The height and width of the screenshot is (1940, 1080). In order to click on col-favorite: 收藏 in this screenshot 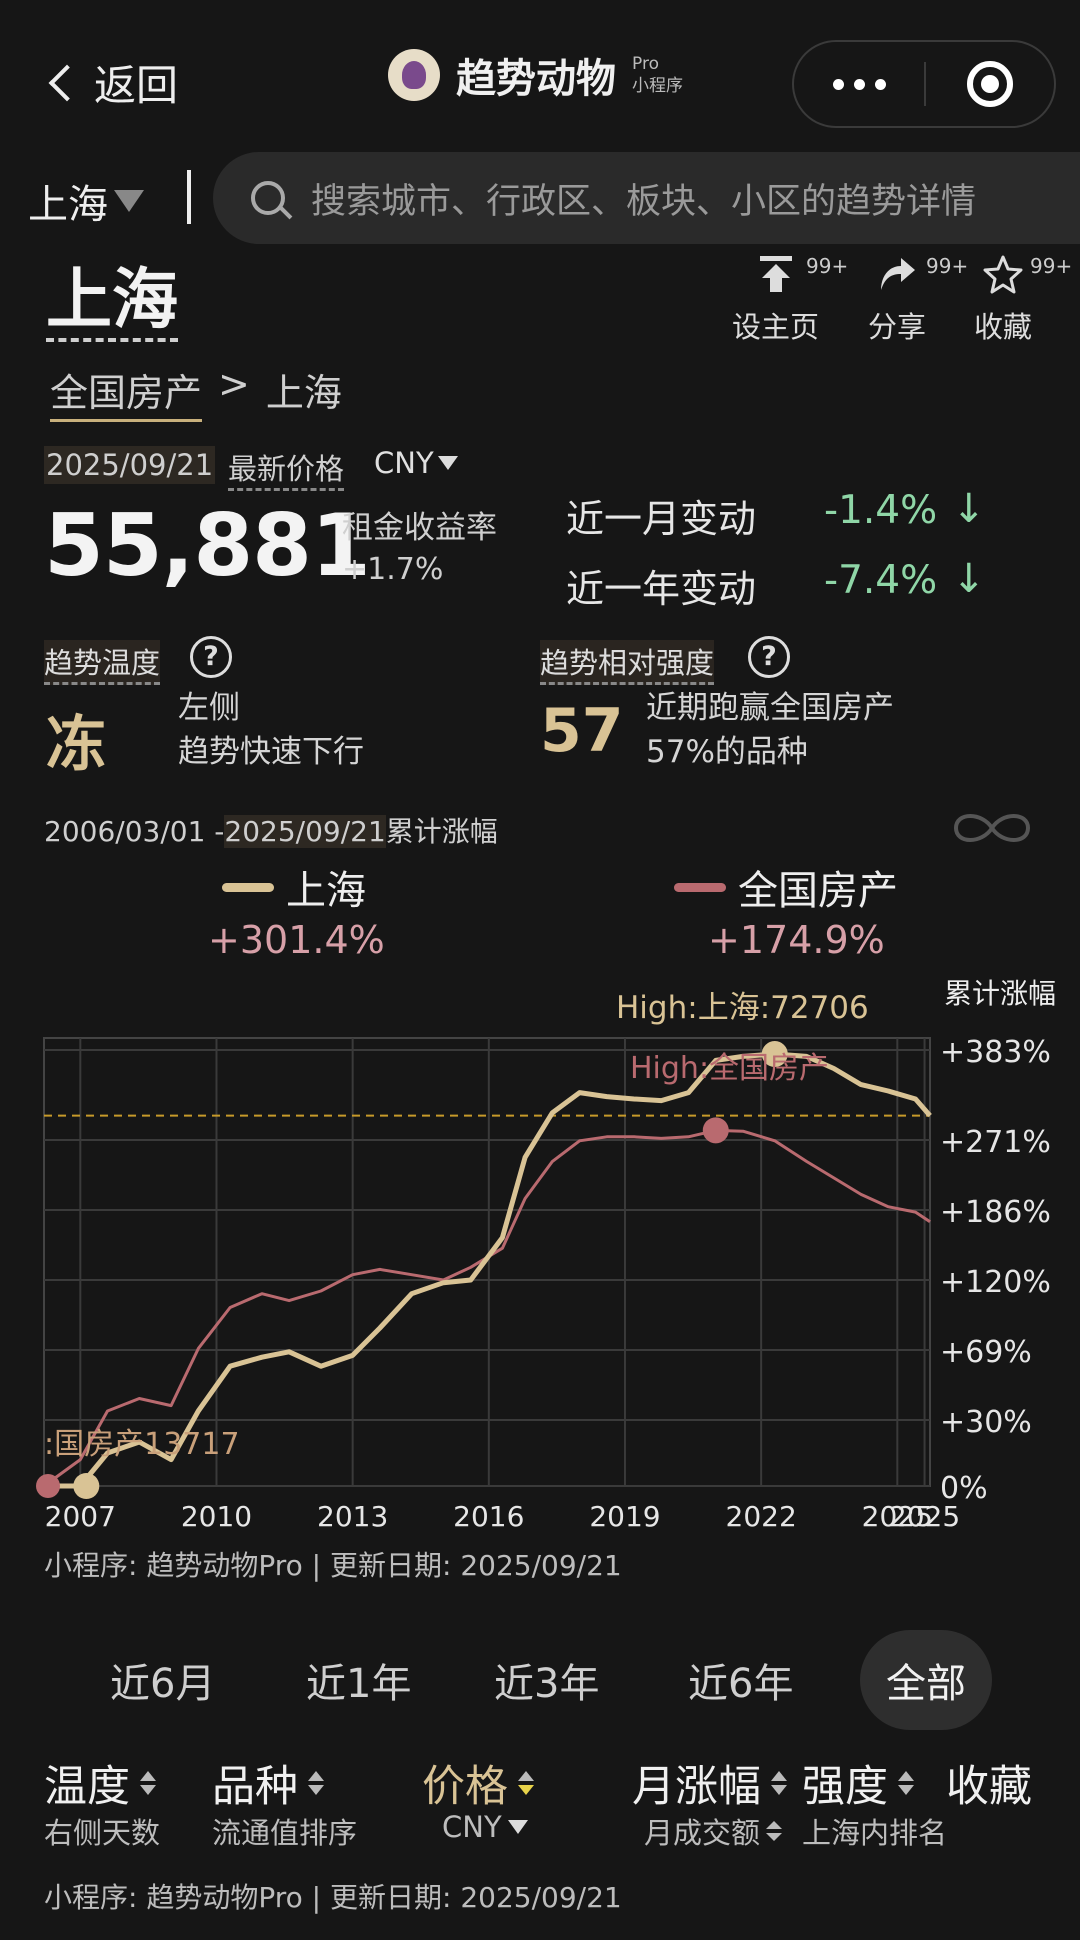, I will do `click(989, 1783)`.